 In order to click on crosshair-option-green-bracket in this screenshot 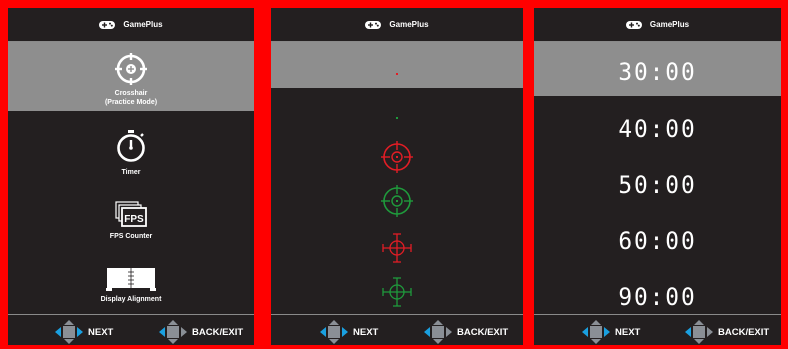, I will do `click(397, 294)`.